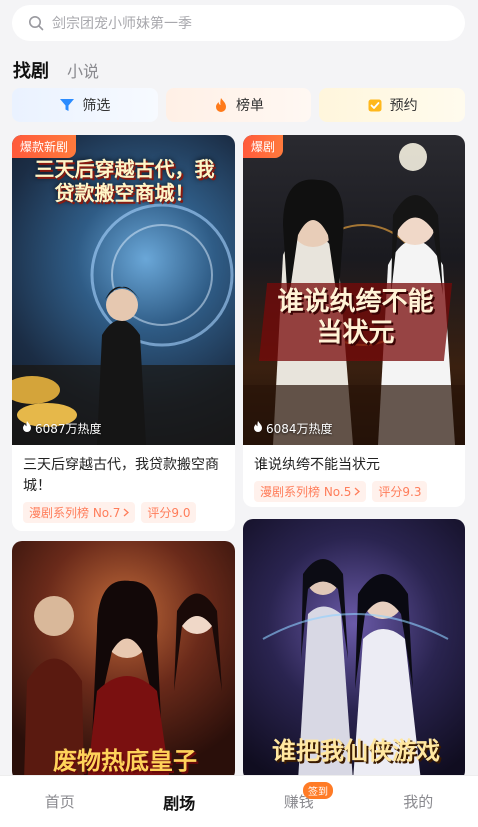 This screenshot has height=827, width=478. Describe the element at coordinates (263, 146) in the screenshot. I see `status-badge: 爆剧` at that location.